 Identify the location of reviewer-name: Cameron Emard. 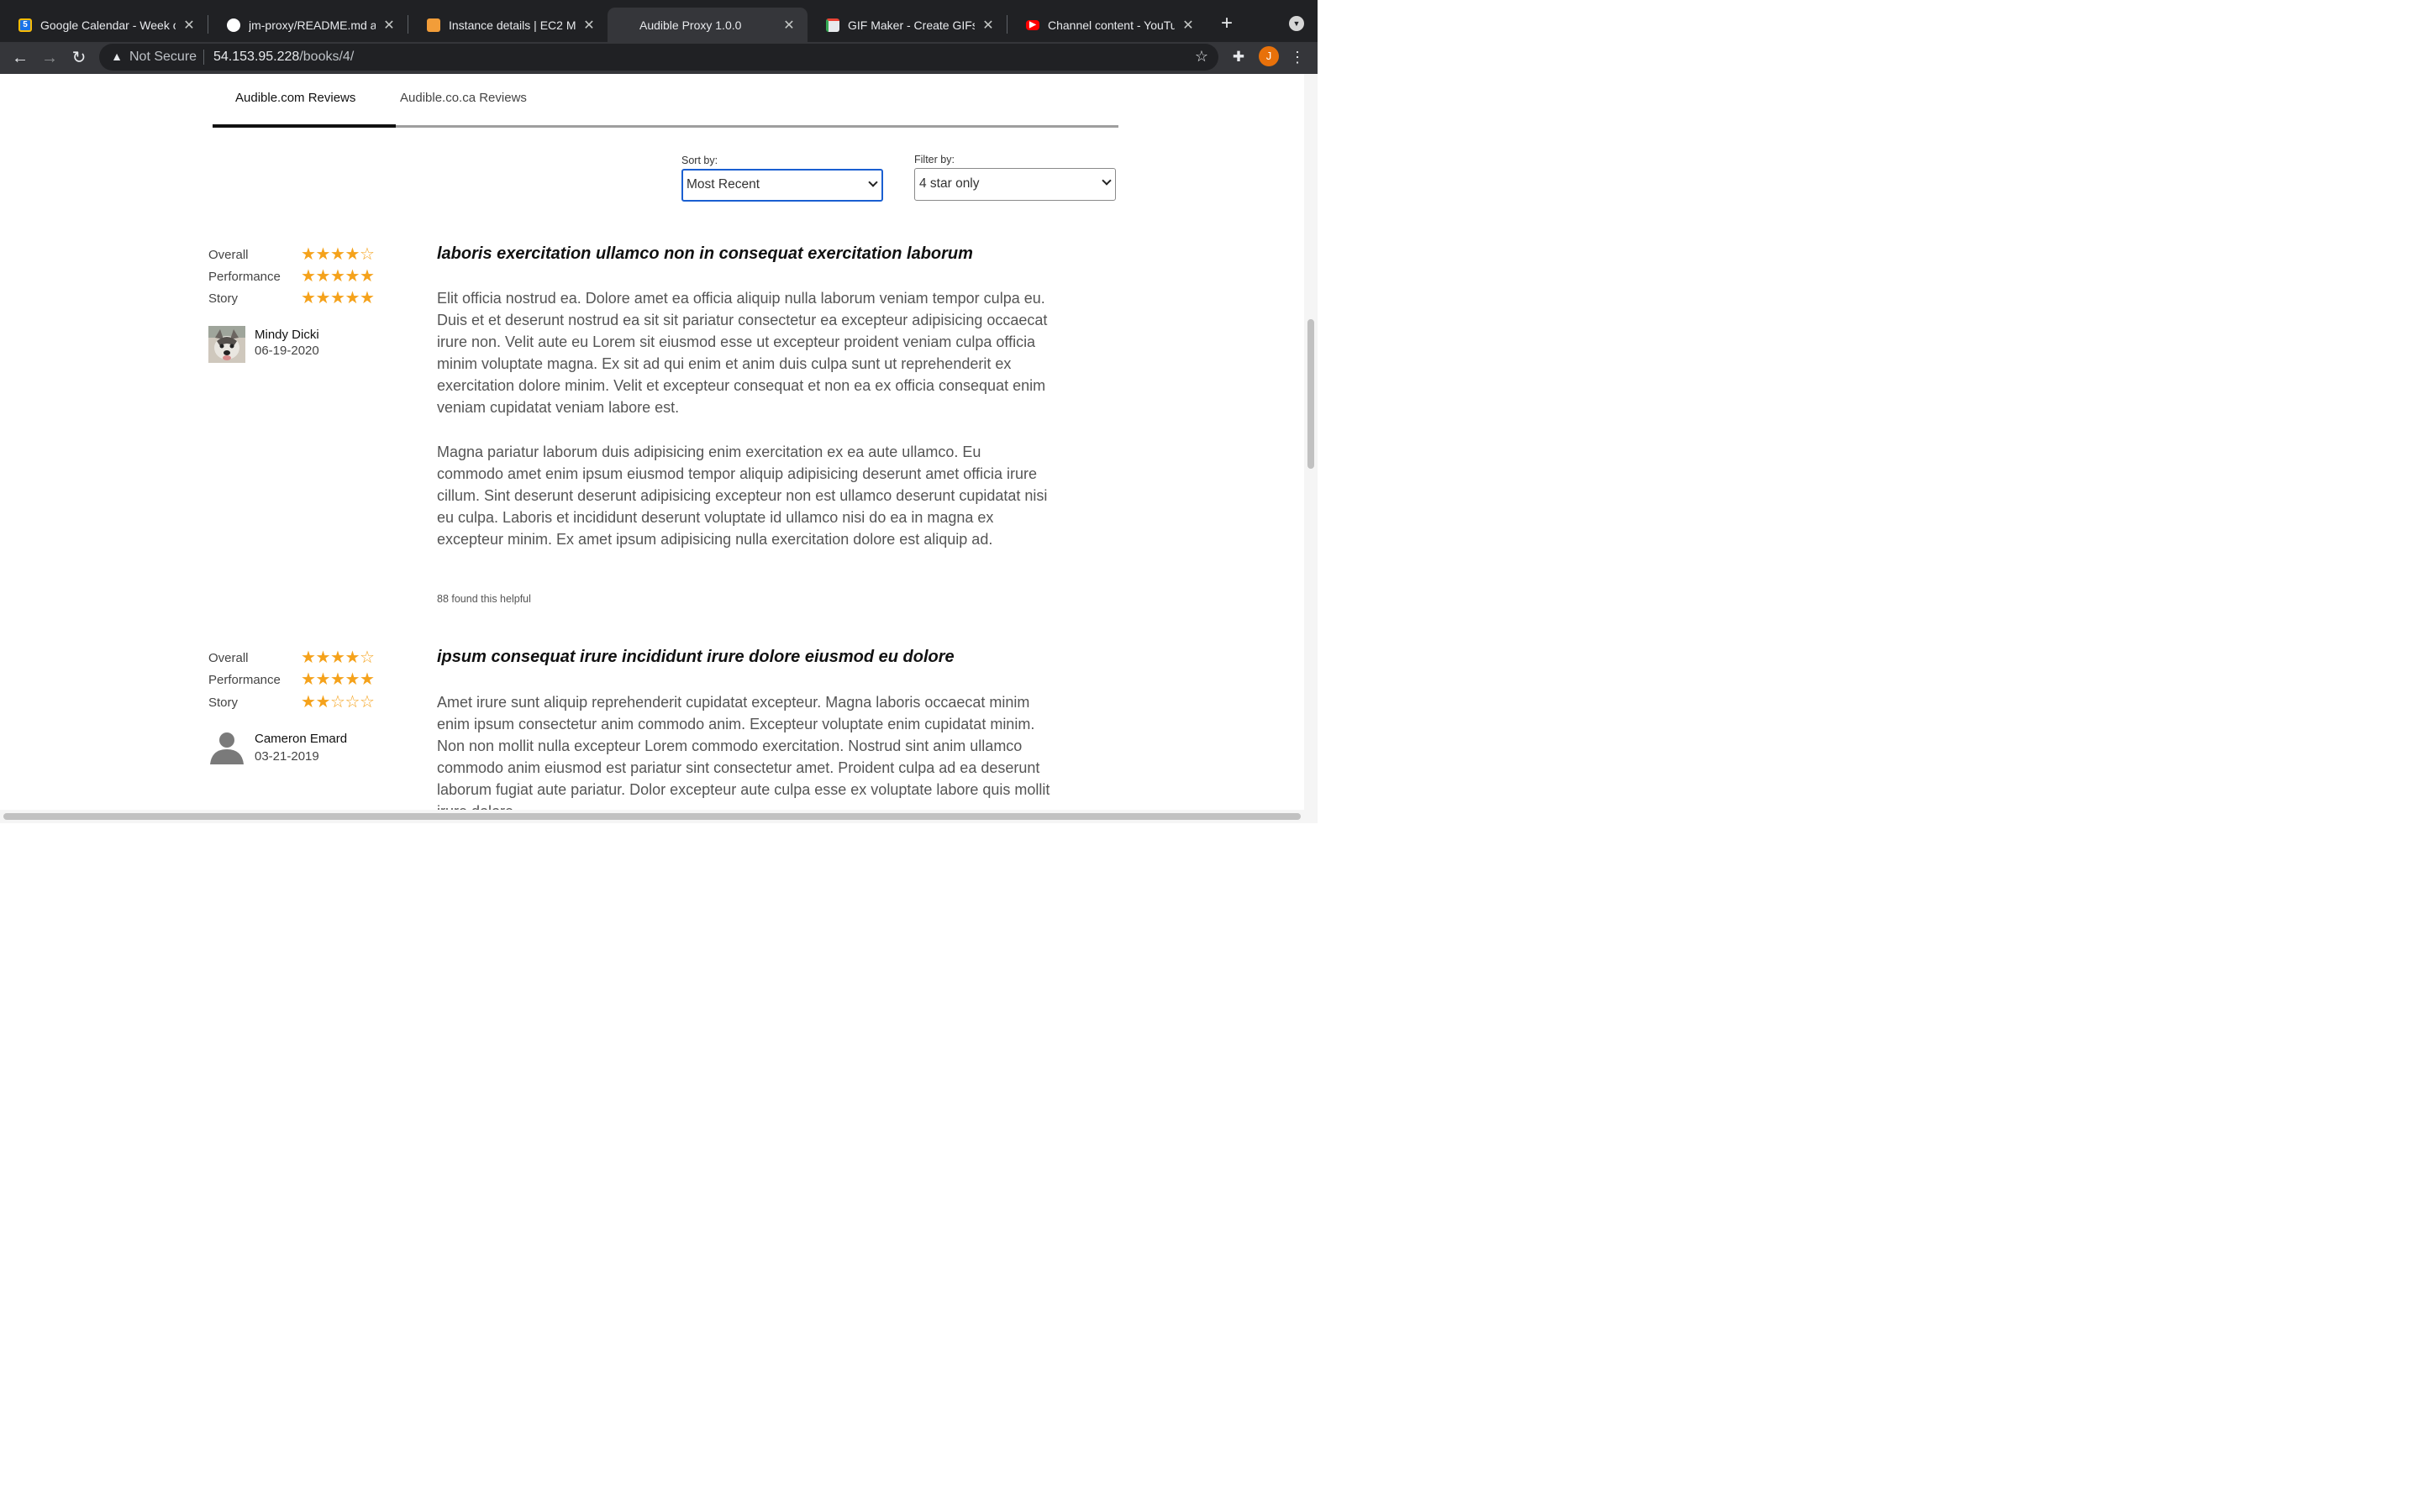
(301, 739).